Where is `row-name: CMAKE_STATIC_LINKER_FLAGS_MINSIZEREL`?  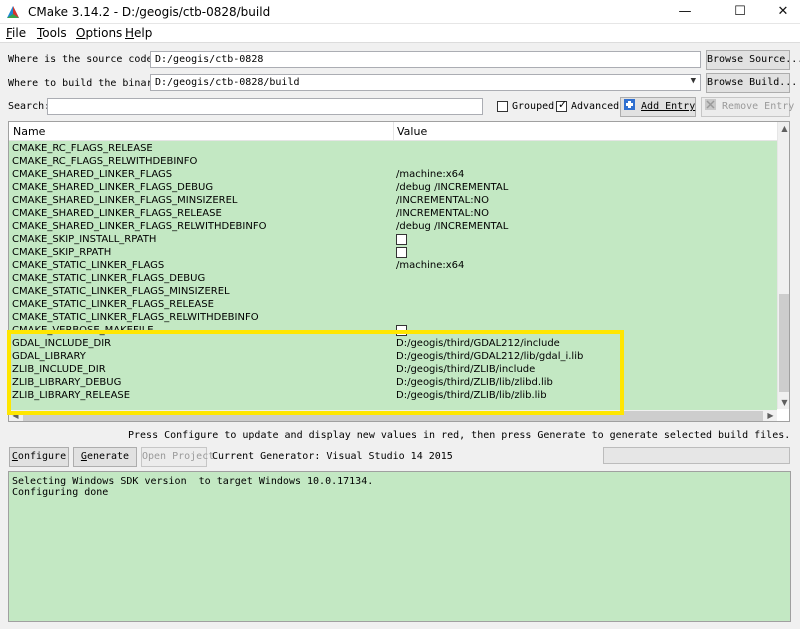
row-name: CMAKE_STATIC_LINKER_FLAGS_MINSIZEREL is located at coordinates (121, 291).